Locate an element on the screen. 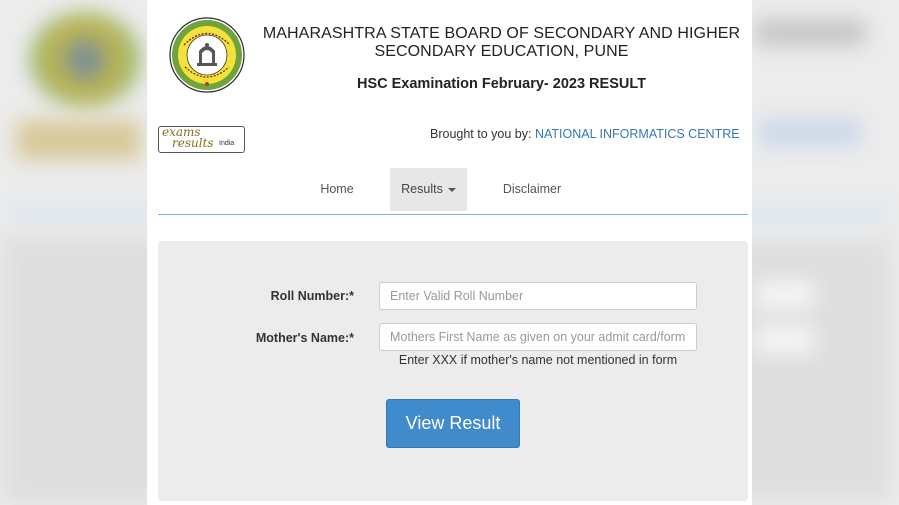 This screenshot has height=505, width=899. nav-disclaimer-label: Disclaimer is located at coordinates (532, 189).